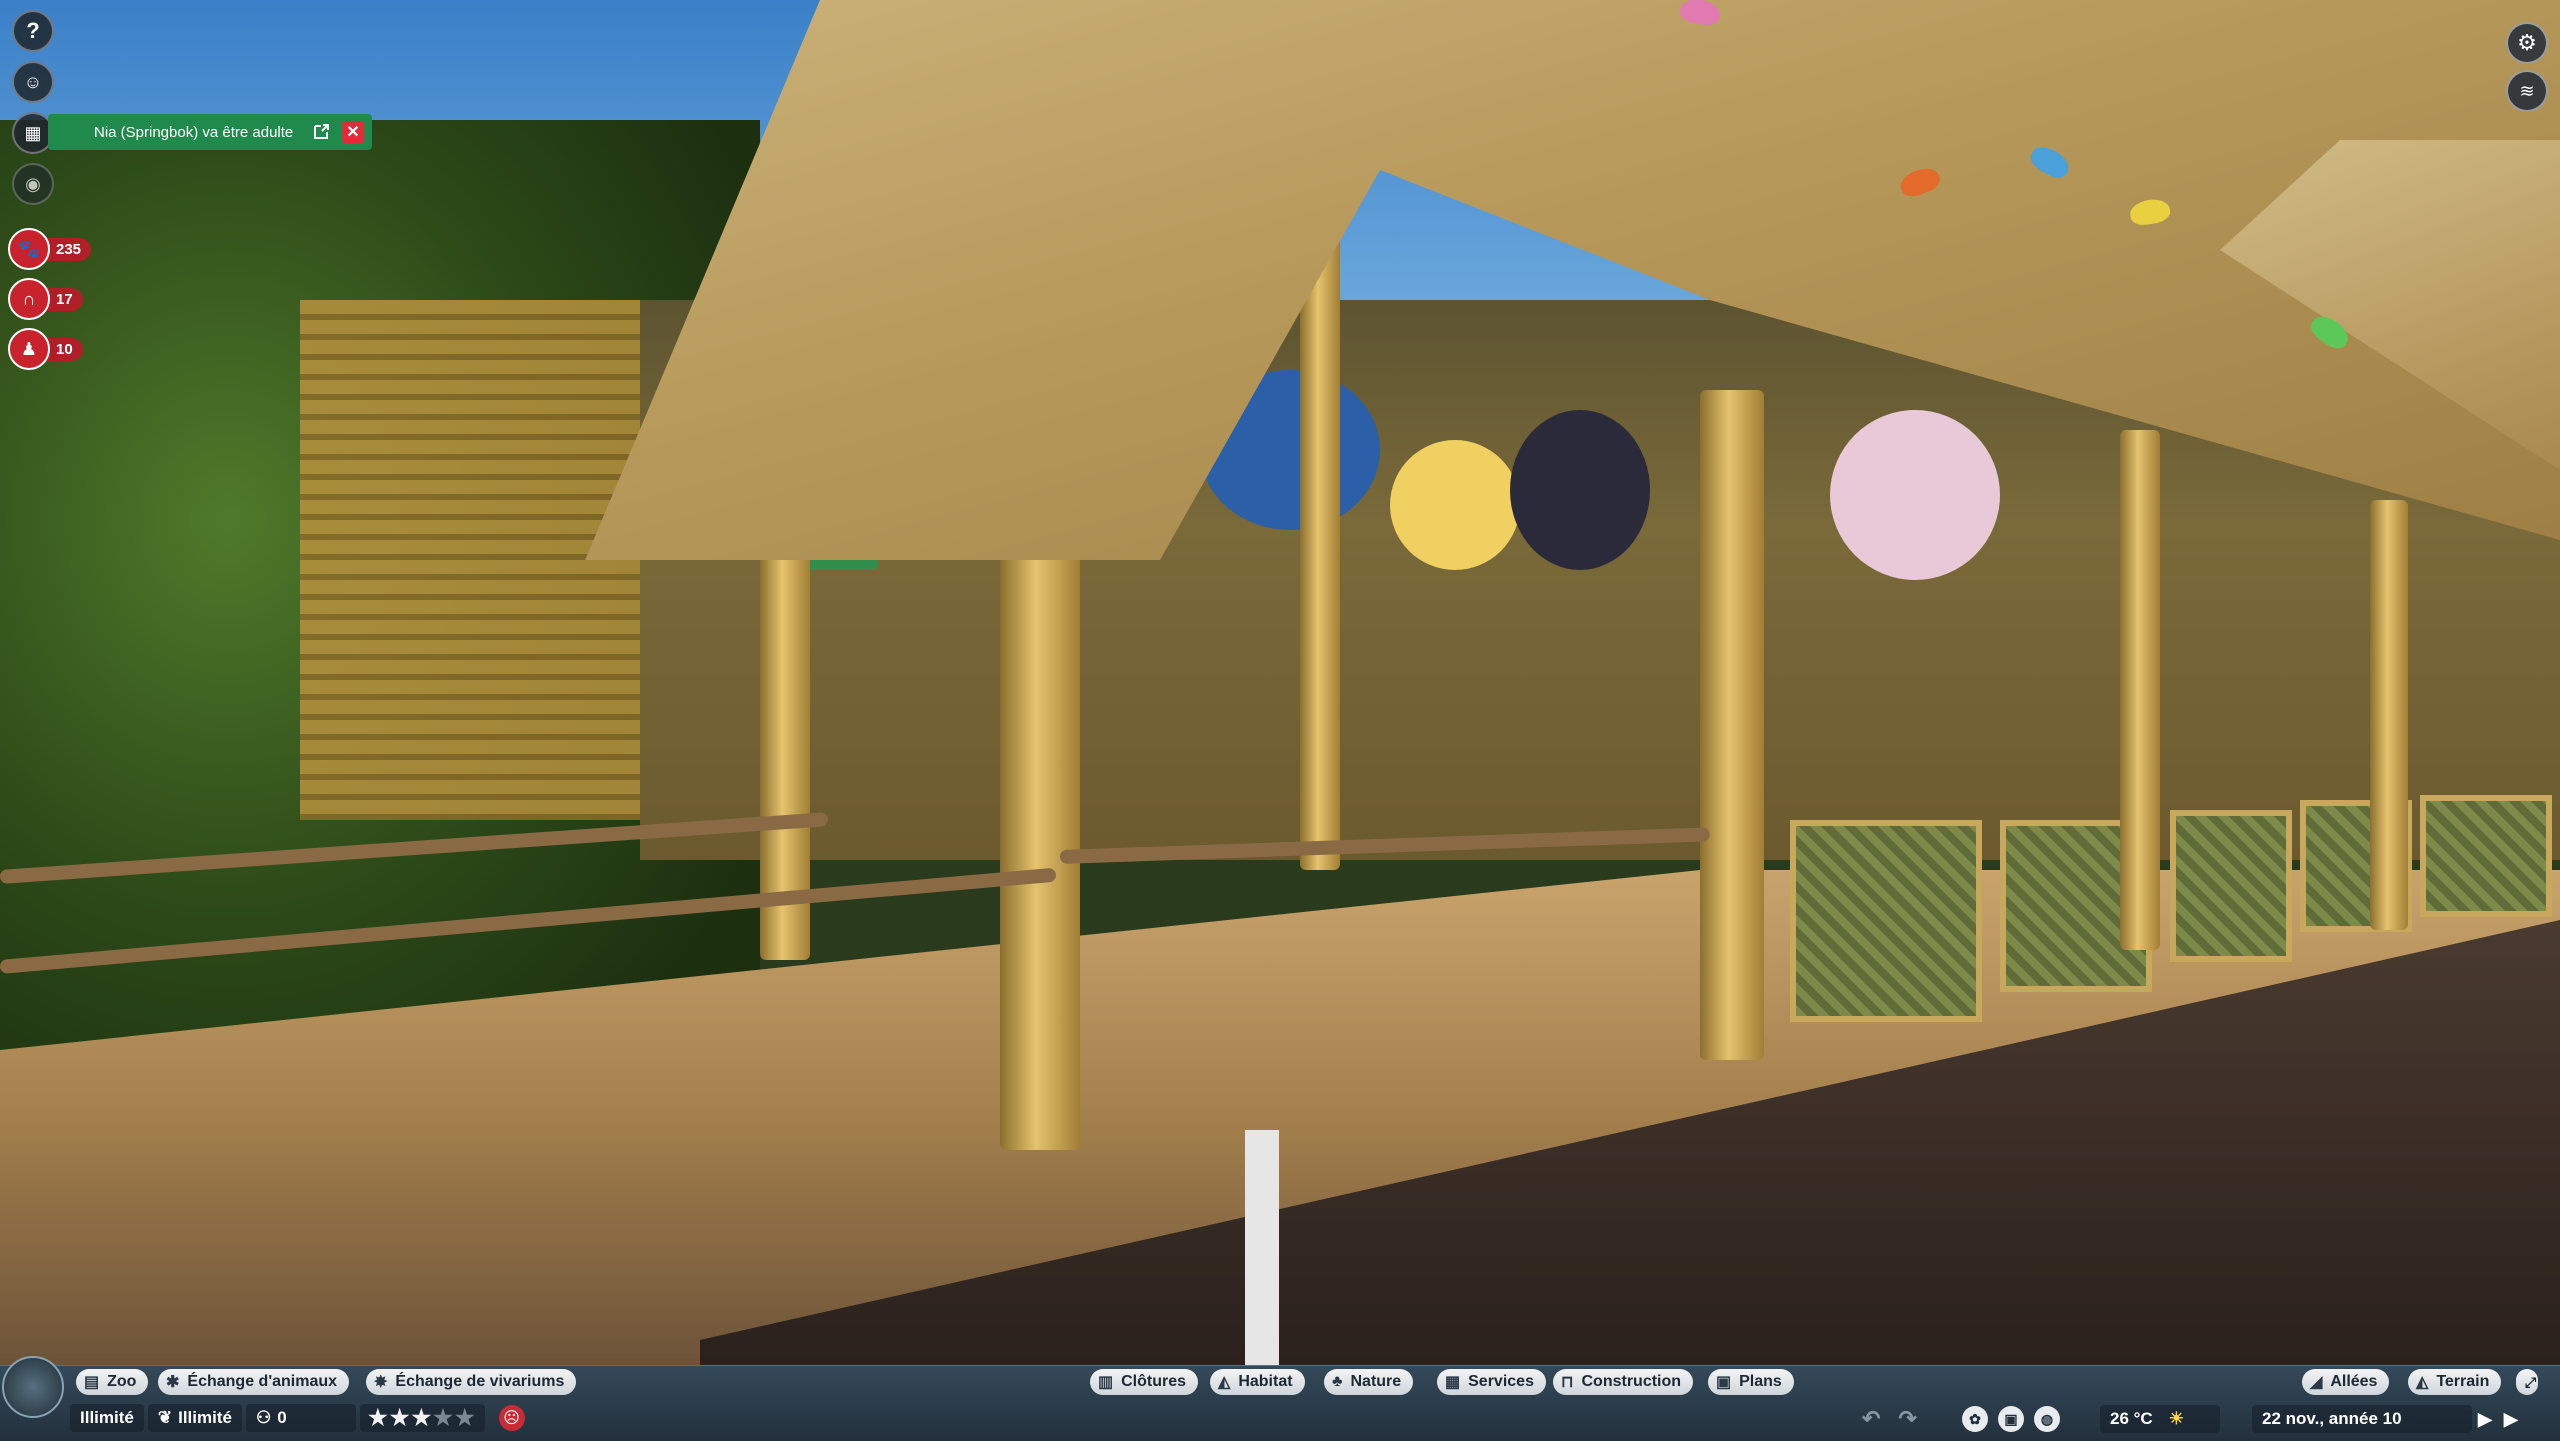  Describe the element at coordinates (92, 1382) in the screenshot. I see `zoo-icon: ▤` at that location.